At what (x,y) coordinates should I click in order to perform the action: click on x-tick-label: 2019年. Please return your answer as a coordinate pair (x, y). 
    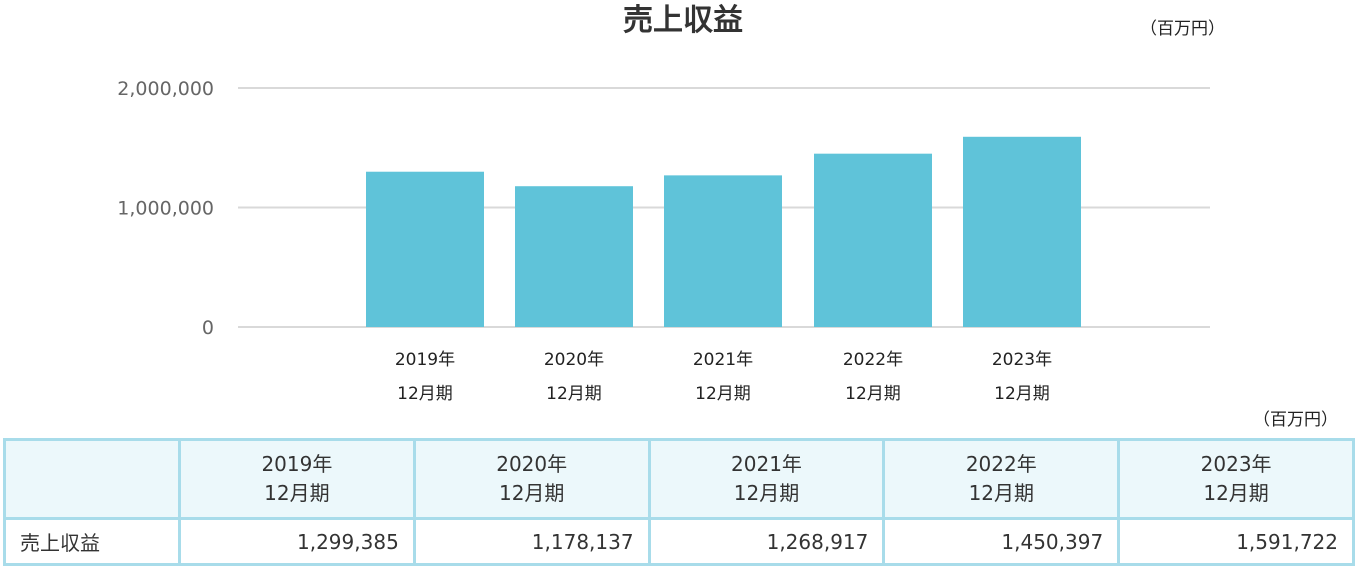
    Looking at the image, I should click on (425, 360).